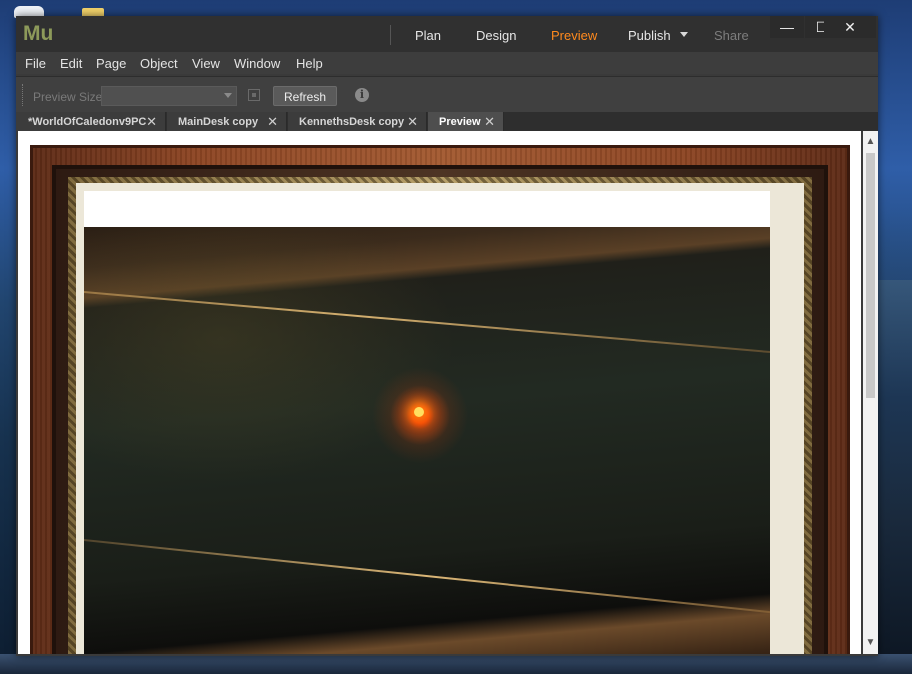 This screenshot has height=674, width=912. Describe the element at coordinates (447, 63) in the screenshot. I see `menu-bar: File Edit Page Object View Window Help` at that location.